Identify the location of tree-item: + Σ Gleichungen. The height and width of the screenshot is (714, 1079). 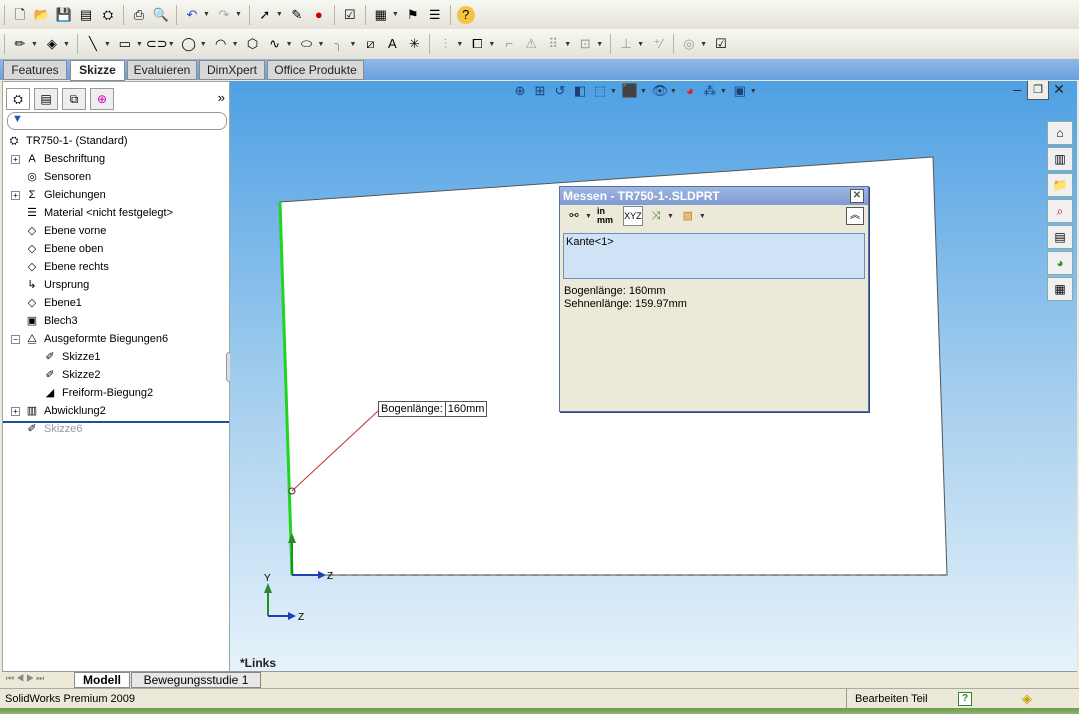
(116, 195).